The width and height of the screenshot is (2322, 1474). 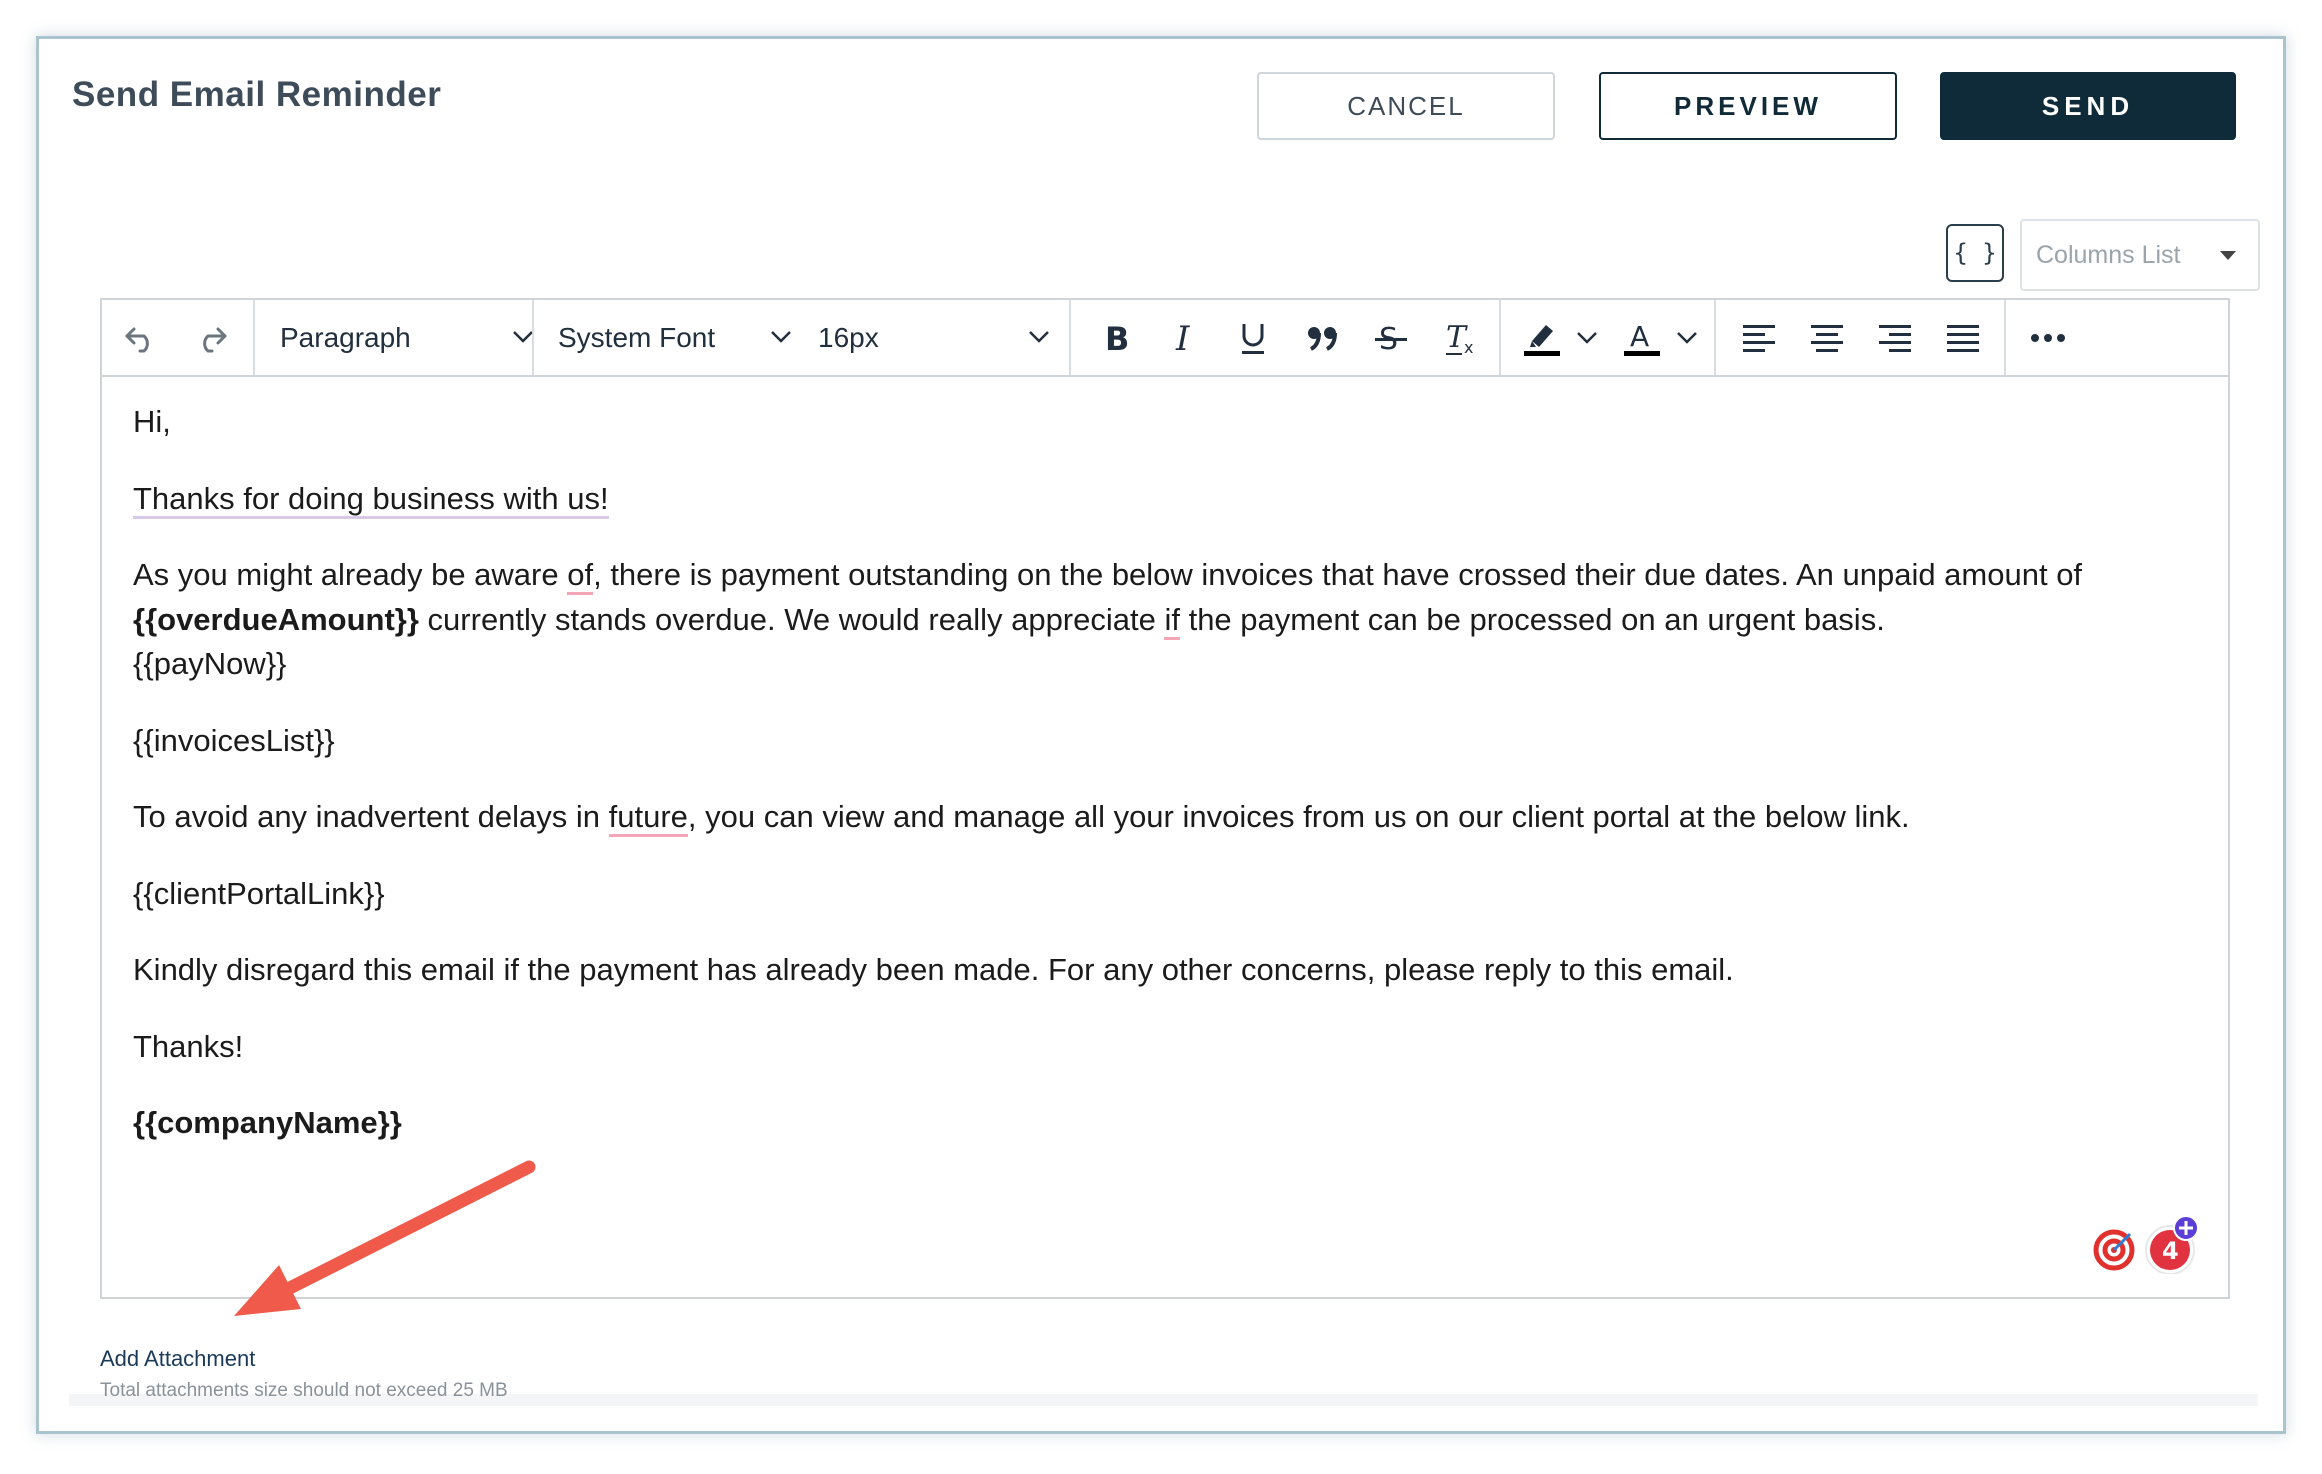 What do you see at coordinates (385, 1238) in the screenshot?
I see `annotation-arrow-icon` at bounding box center [385, 1238].